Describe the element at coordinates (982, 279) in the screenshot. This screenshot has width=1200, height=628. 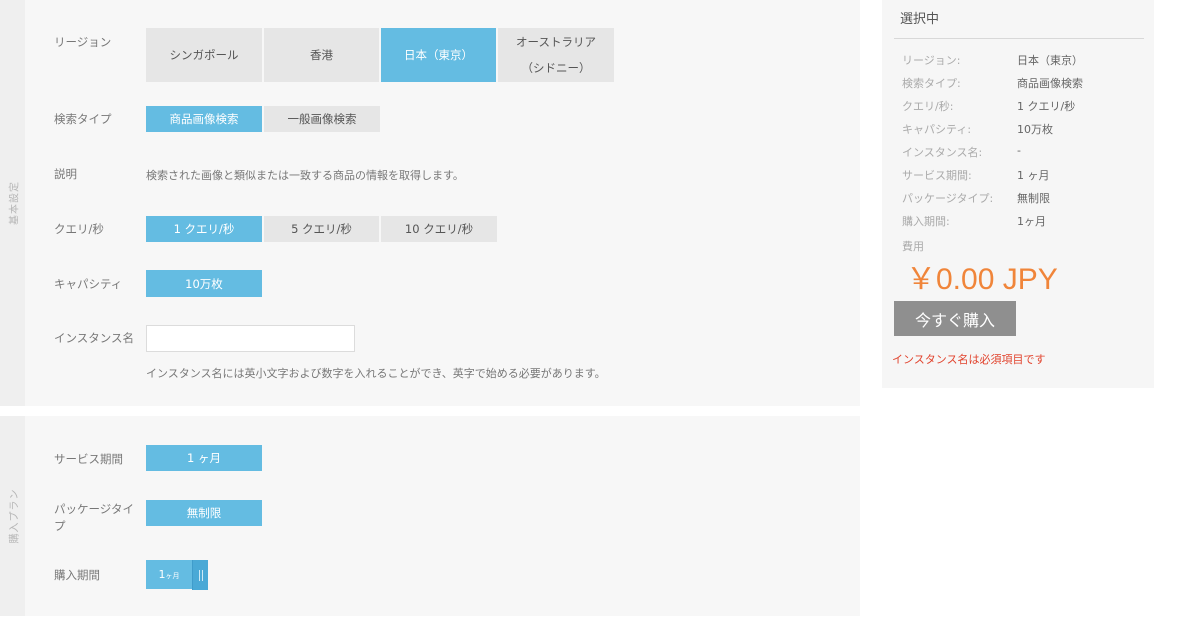
I see `price-total: ￥0.00 JPY` at that location.